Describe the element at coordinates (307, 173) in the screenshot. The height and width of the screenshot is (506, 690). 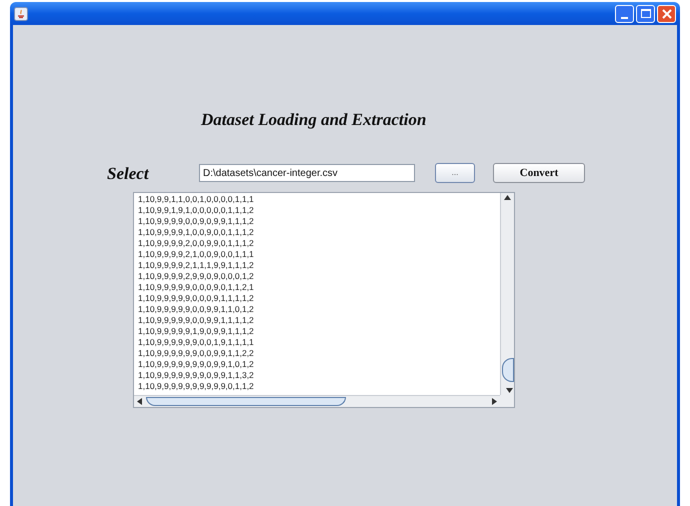
I see `path-field: D:\datasets\cancer-integer.csv` at that location.